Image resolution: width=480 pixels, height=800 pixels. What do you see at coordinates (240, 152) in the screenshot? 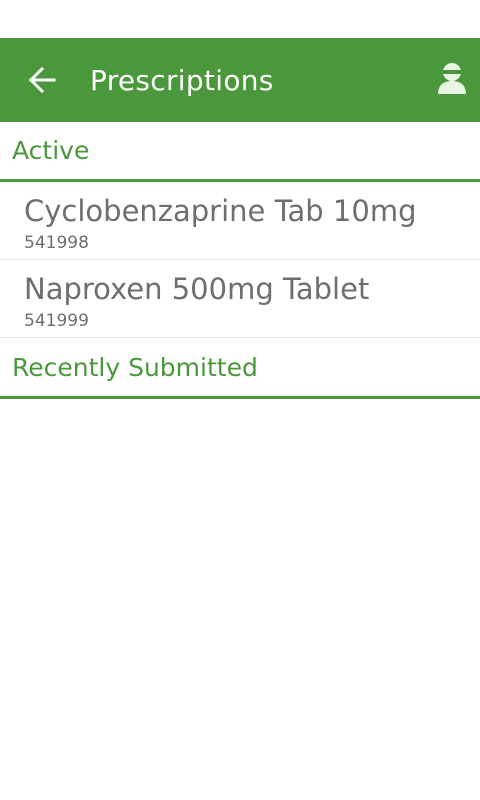
I see `section-header-active: Active` at bounding box center [240, 152].